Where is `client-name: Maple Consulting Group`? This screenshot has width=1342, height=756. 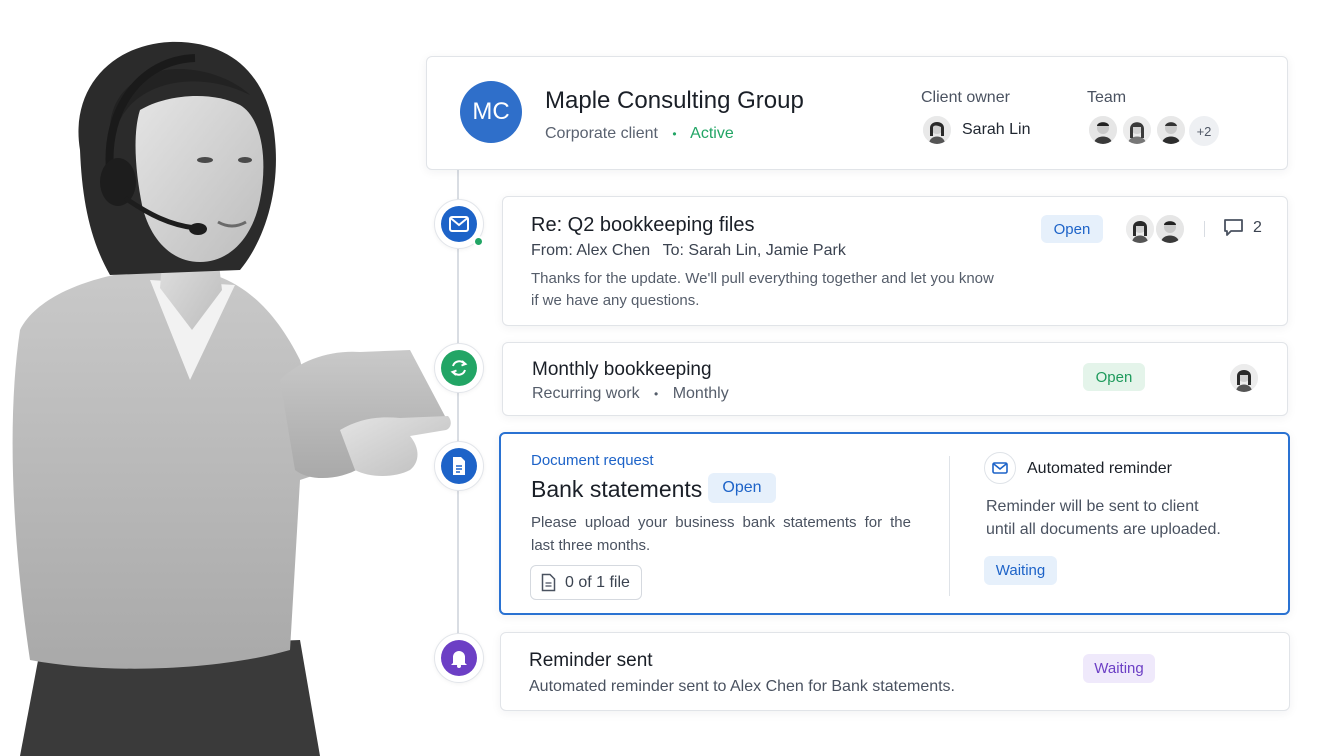
client-name: Maple Consulting Group is located at coordinates (674, 100).